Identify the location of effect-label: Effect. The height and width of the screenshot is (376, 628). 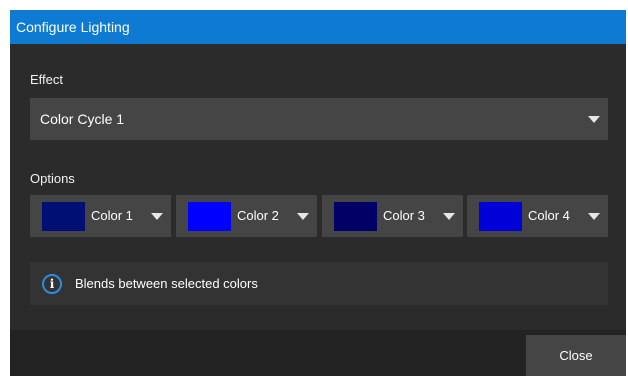
(47, 79).